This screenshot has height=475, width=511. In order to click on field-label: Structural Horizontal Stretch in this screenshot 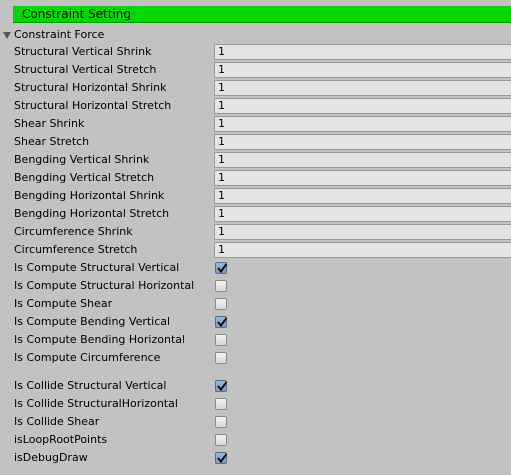, I will do `click(93, 105)`.